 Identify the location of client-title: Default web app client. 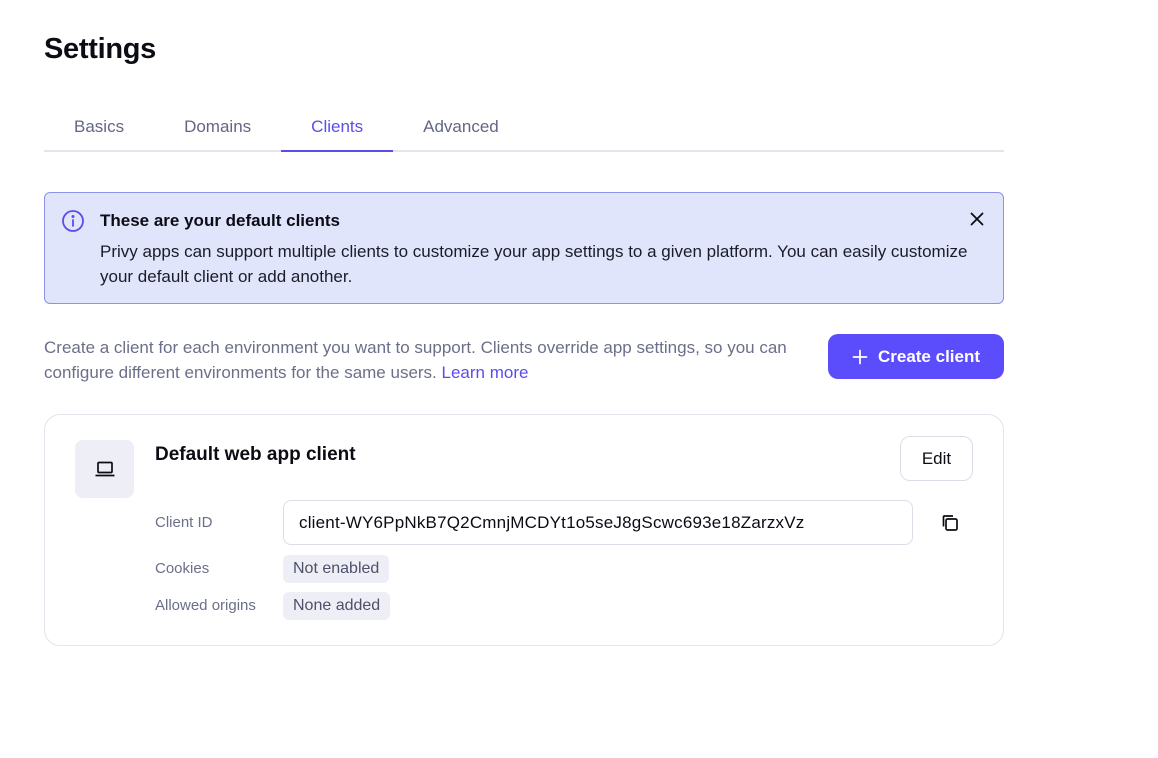
(255, 454).